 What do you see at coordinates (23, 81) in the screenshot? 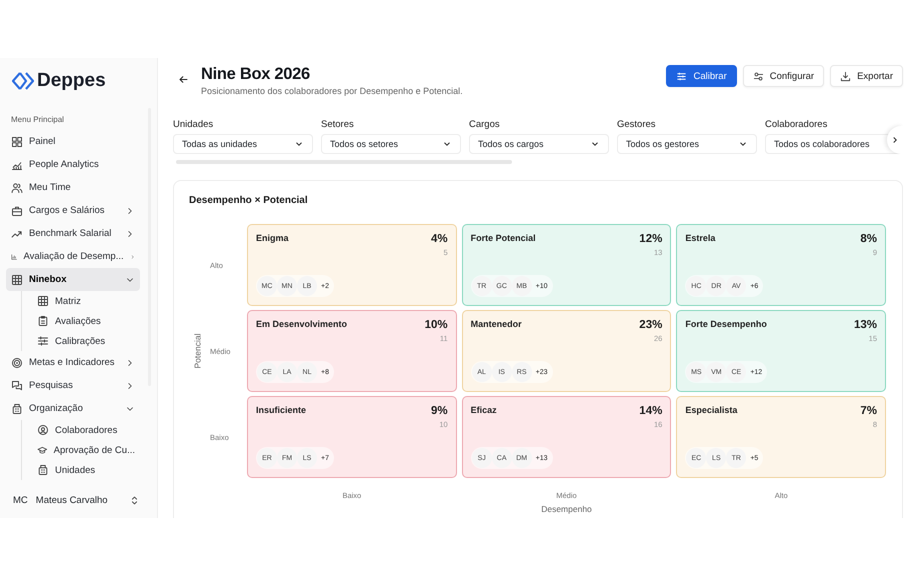
I see `logo-icon` at bounding box center [23, 81].